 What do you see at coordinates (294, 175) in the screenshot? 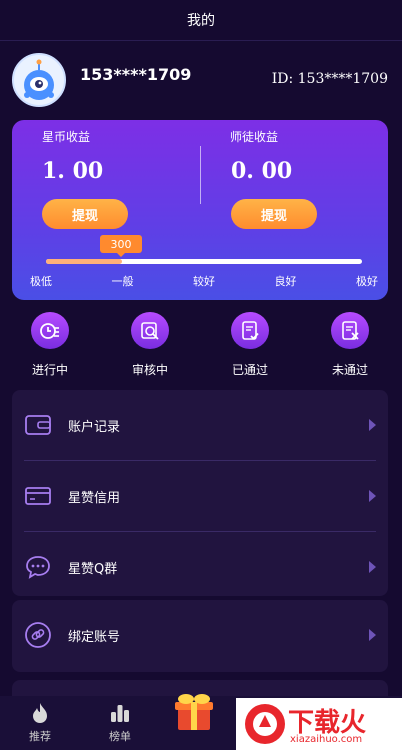
I see `apprentice-earnings: 师徒收益 0. 00 提现` at bounding box center [294, 175].